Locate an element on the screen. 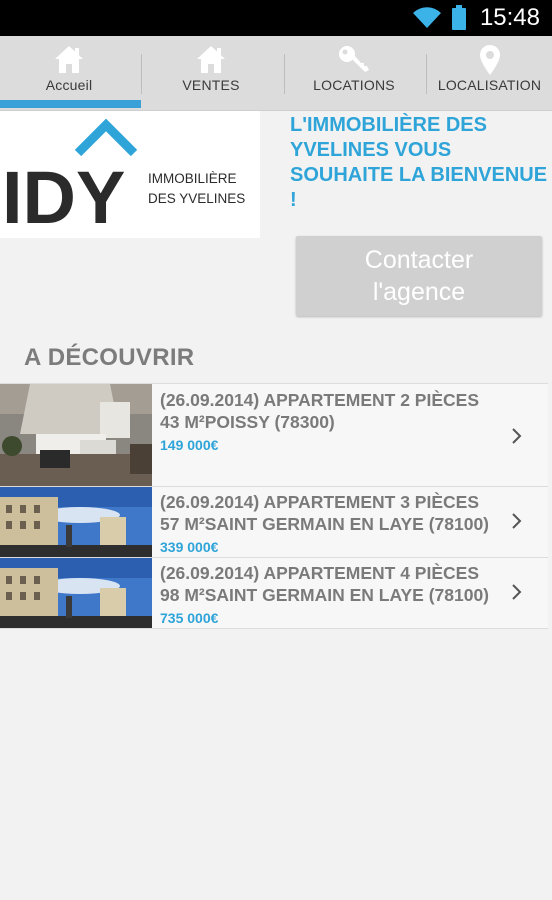 This screenshot has height=900, width=552. contact-button-label: Contacter l'agence is located at coordinates (419, 276).